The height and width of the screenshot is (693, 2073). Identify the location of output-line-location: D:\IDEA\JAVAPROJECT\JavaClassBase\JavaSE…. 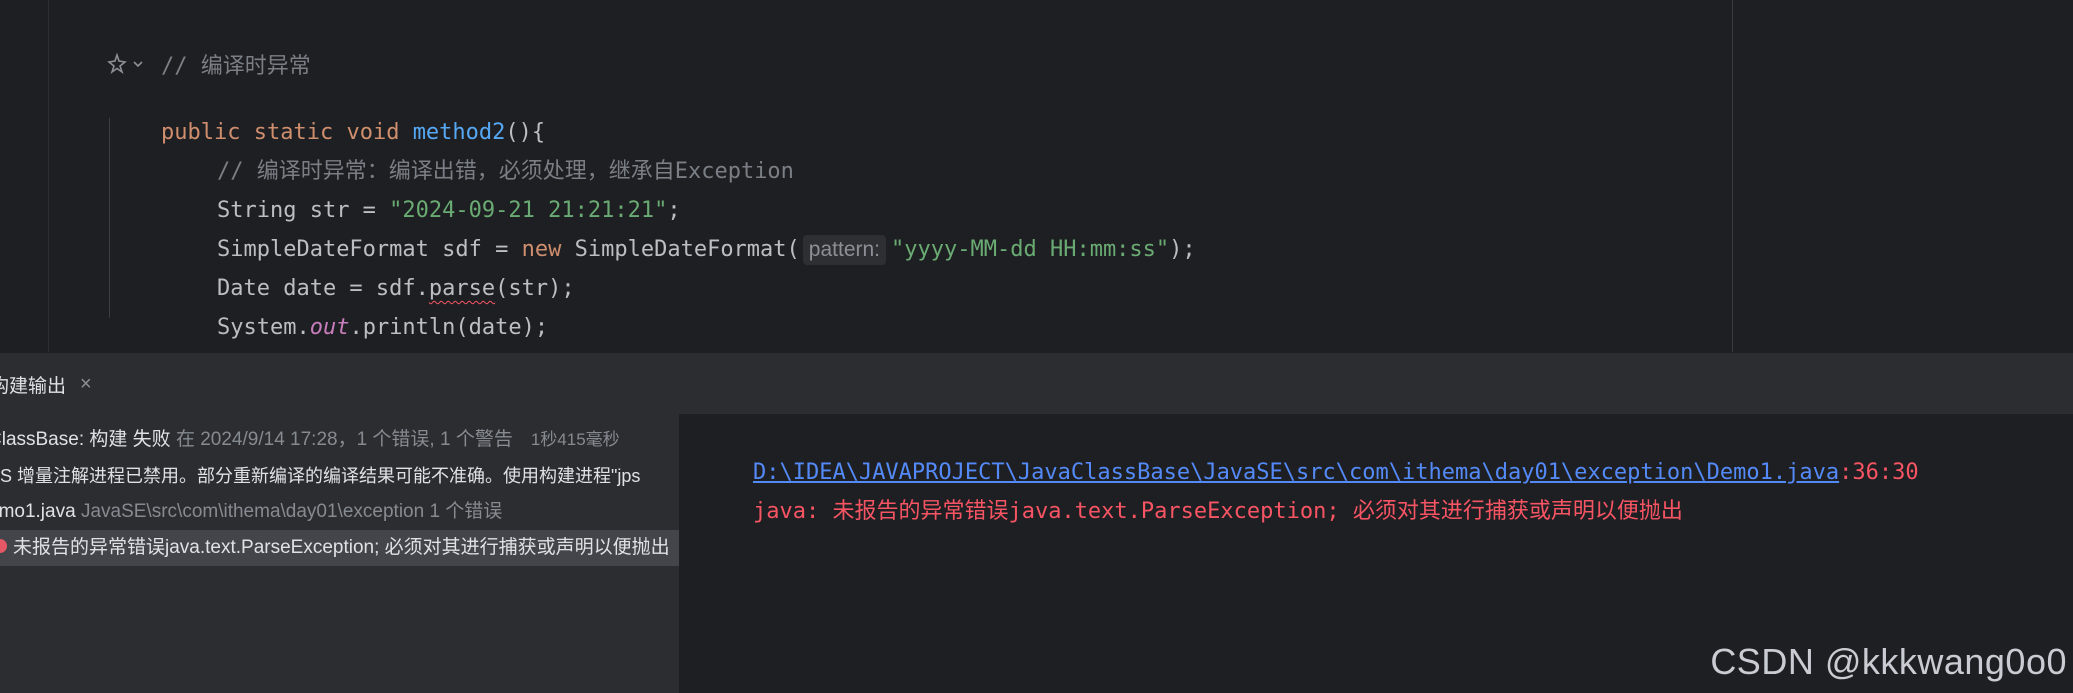
(1309, 450).